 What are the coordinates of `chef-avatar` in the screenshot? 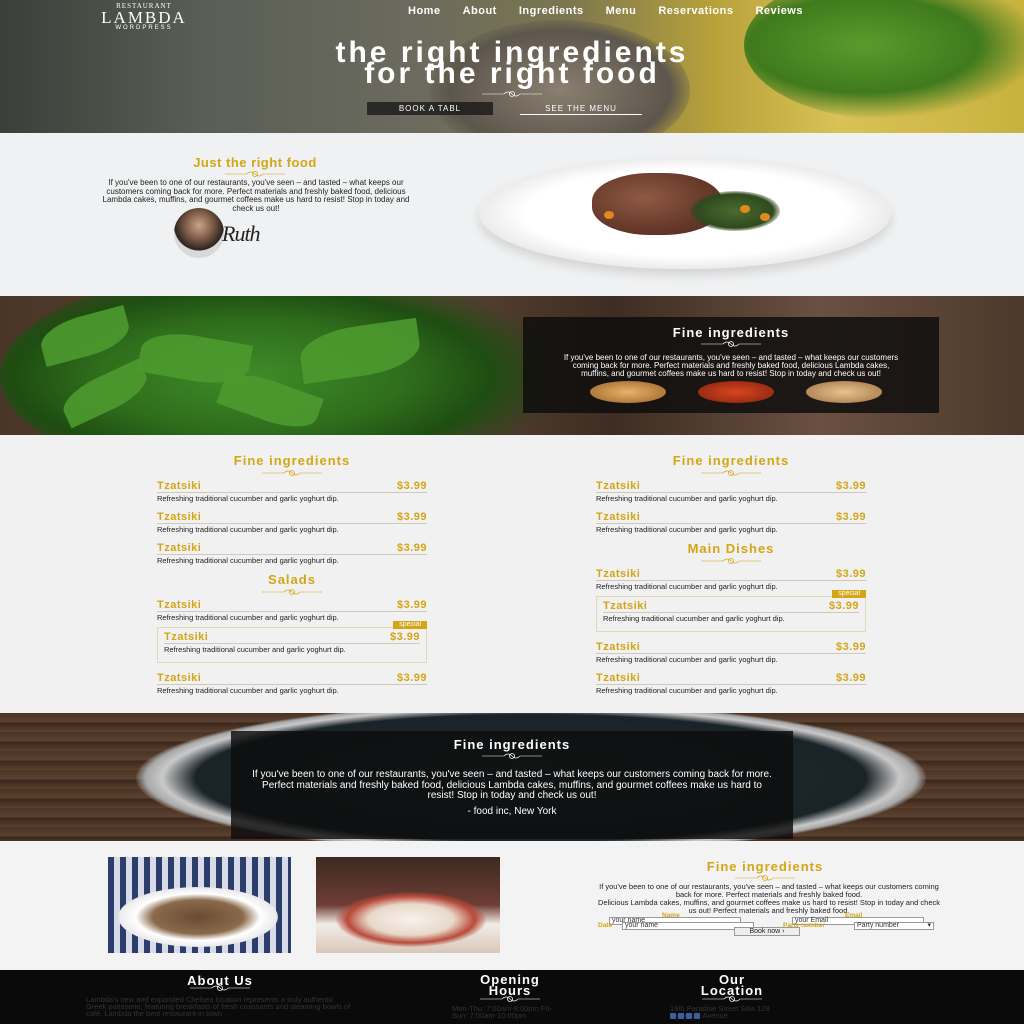 It's located at (199, 233).